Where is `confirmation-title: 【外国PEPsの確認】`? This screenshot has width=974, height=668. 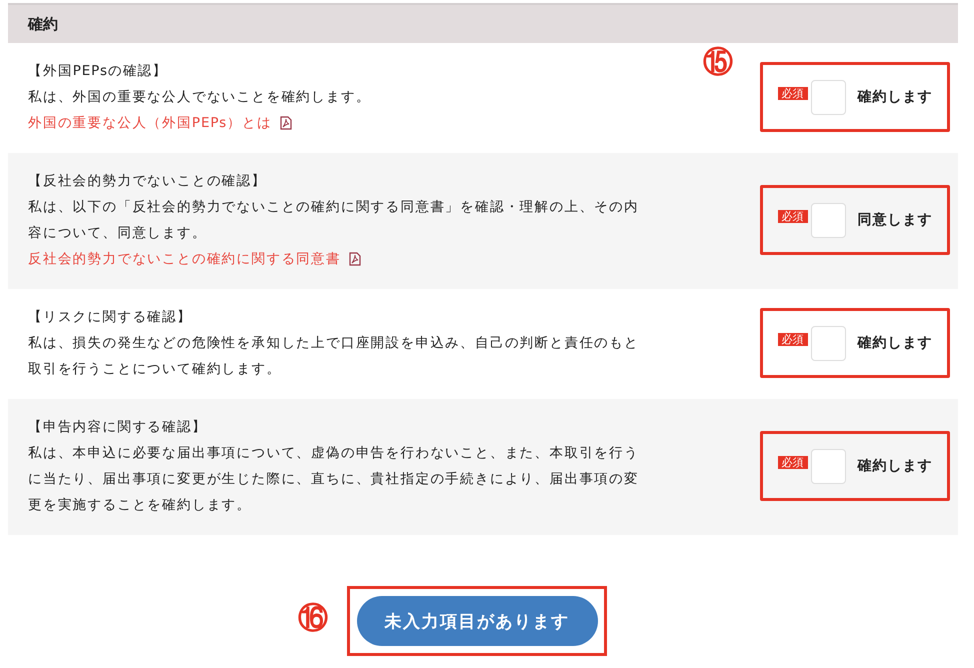 confirmation-title: 【外国PEPsの確認】 is located at coordinates (98, 71).